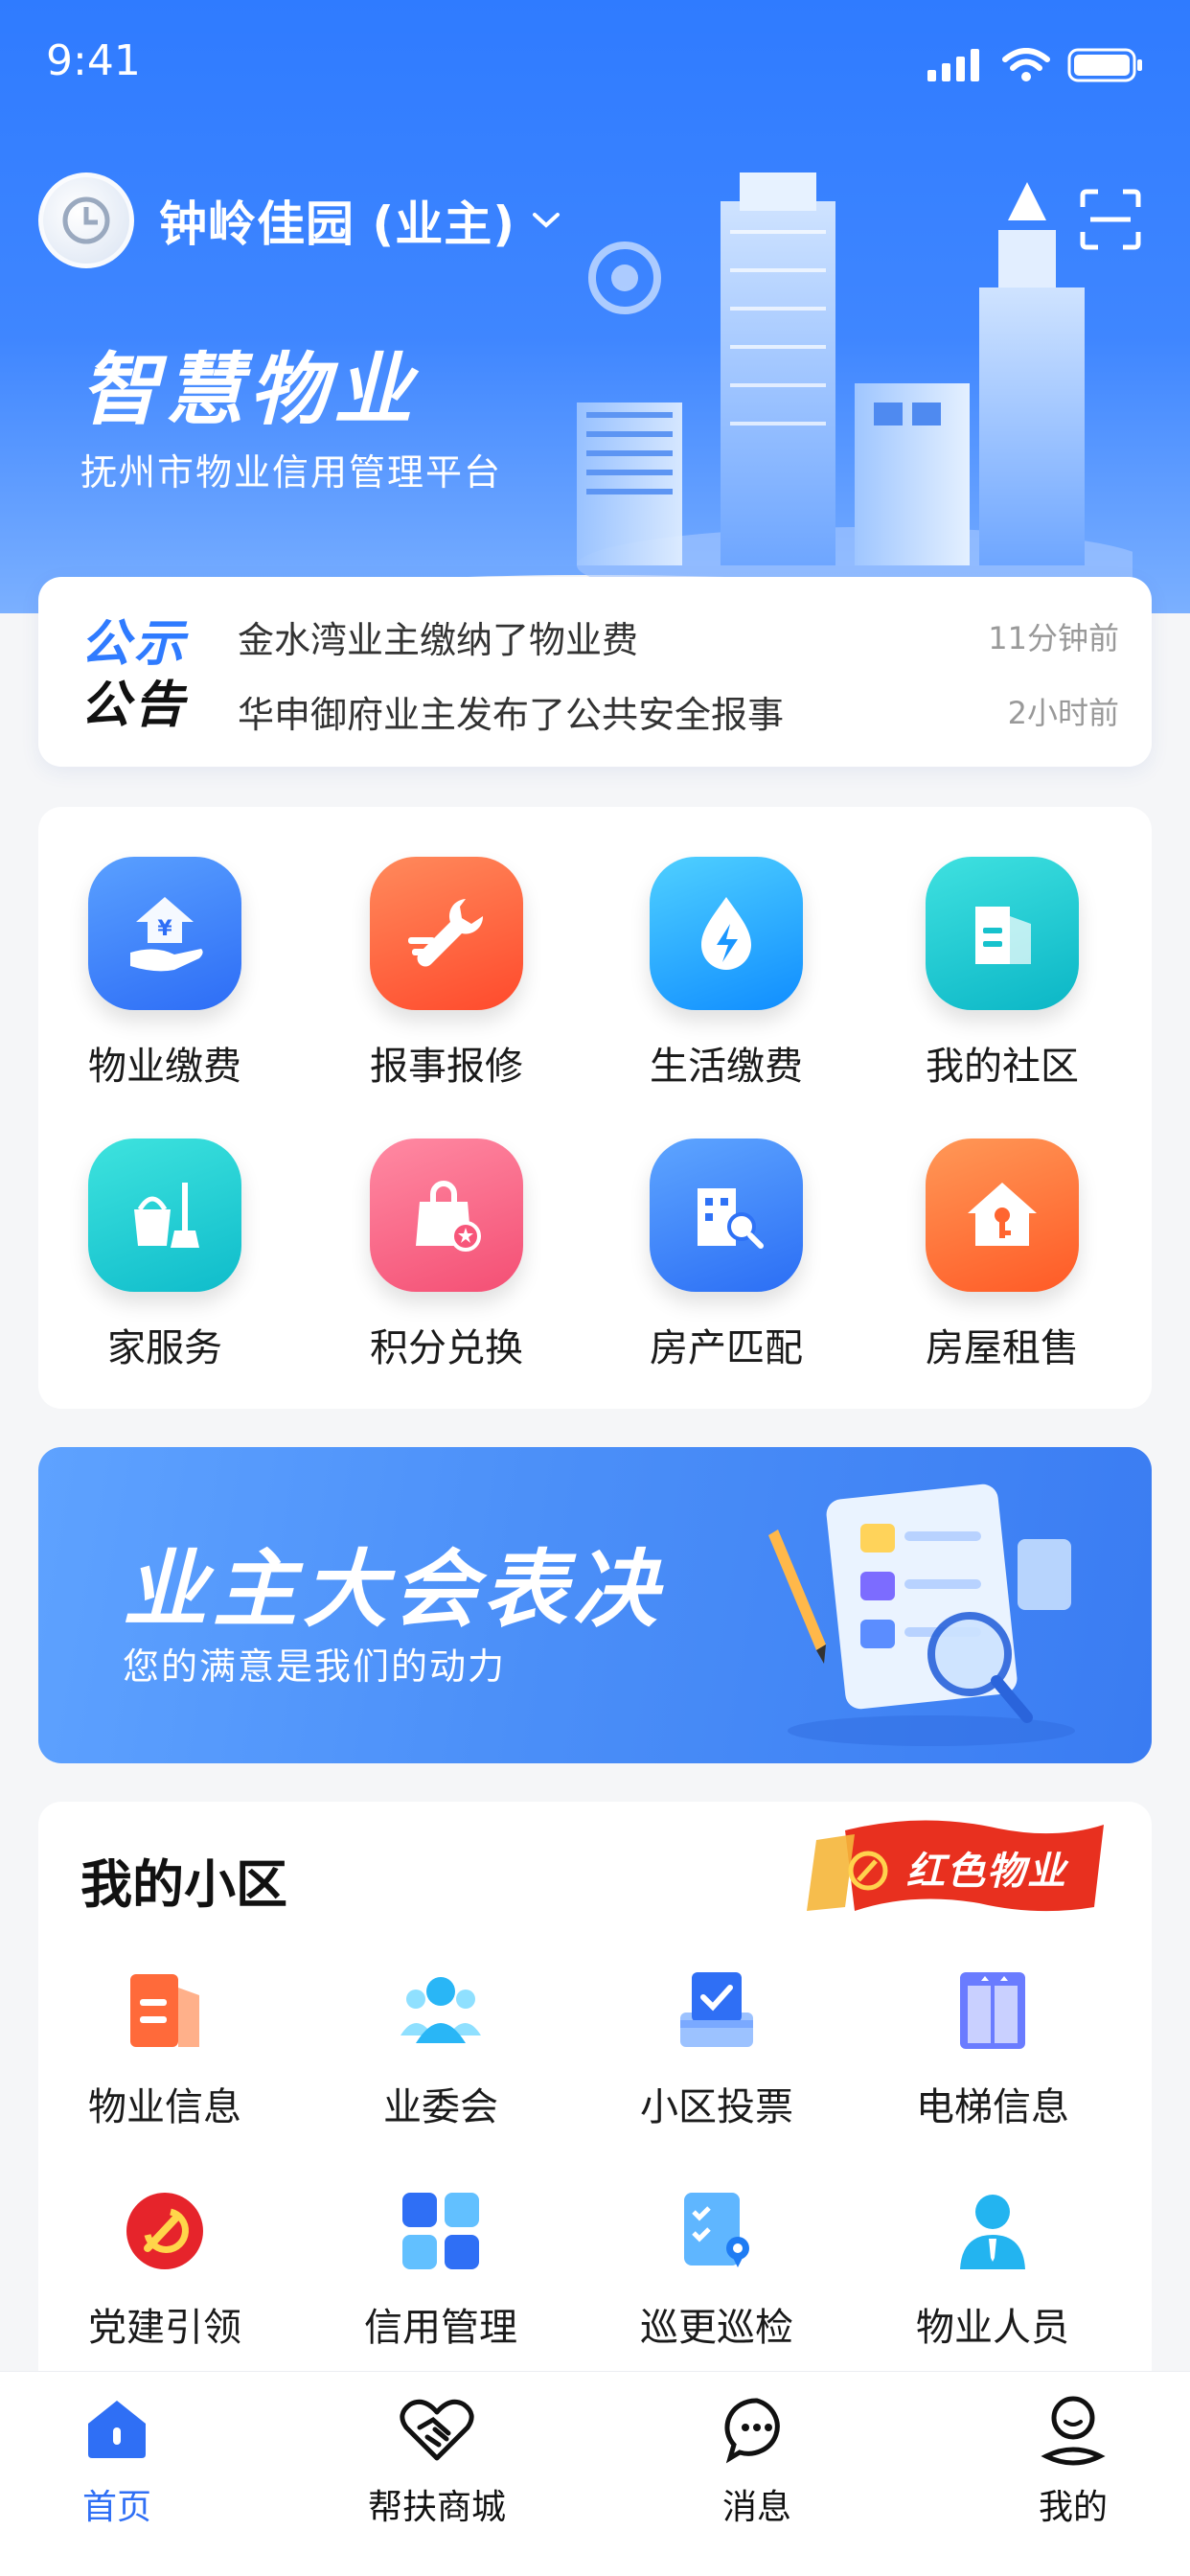  What do you see at coordinates (757, 2472) in the screenshot?
I see `tab-messages: 消息` at bounding box center [757, 2472].